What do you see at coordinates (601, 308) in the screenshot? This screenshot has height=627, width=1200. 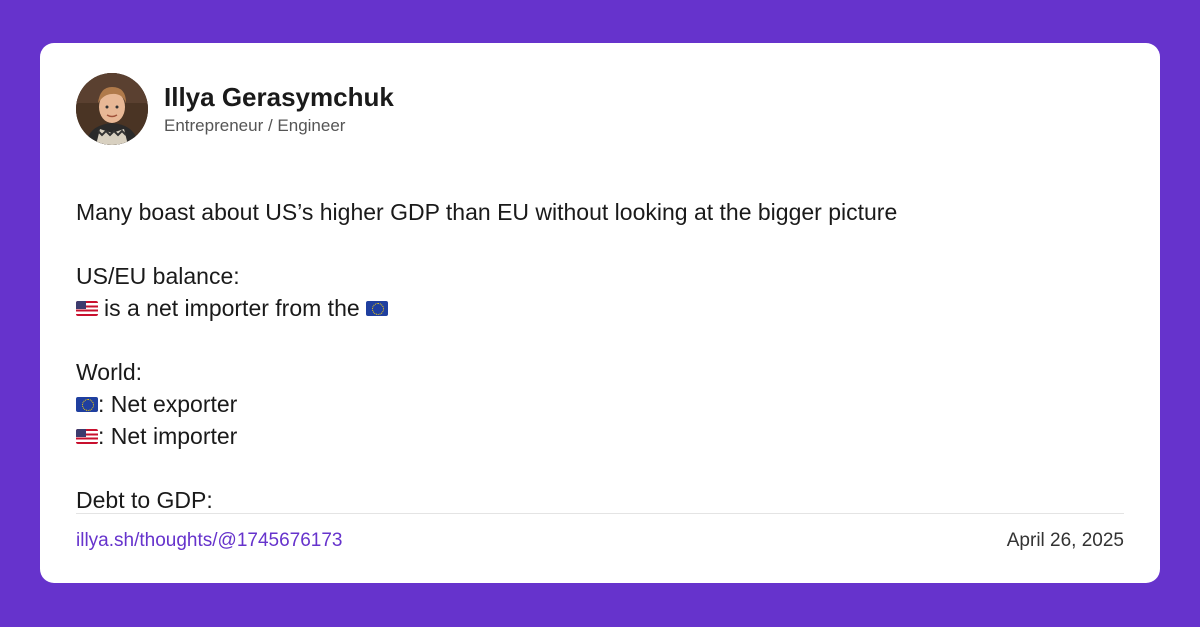 I see `post-line: is a net importer from the` at bounding box center [601, 308].